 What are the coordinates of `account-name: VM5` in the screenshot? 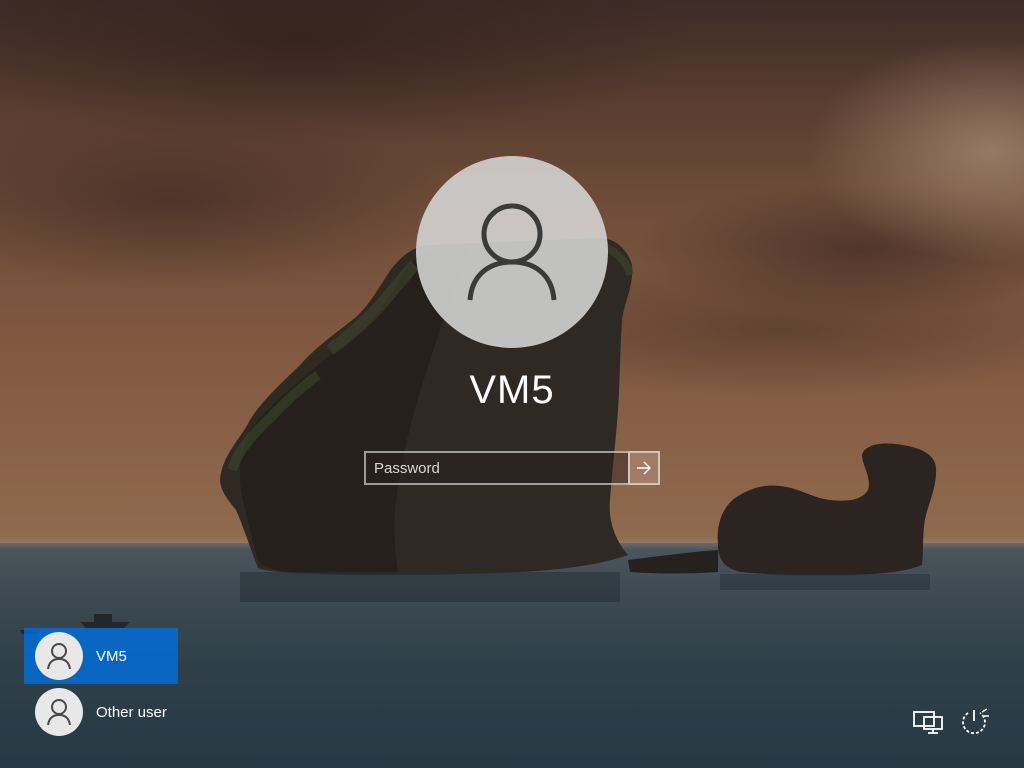 It's located at (512, 390).